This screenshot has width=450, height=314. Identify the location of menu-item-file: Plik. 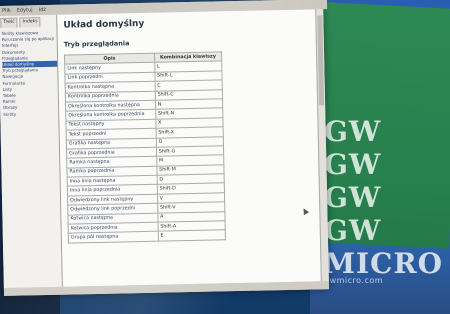
(6, 11).